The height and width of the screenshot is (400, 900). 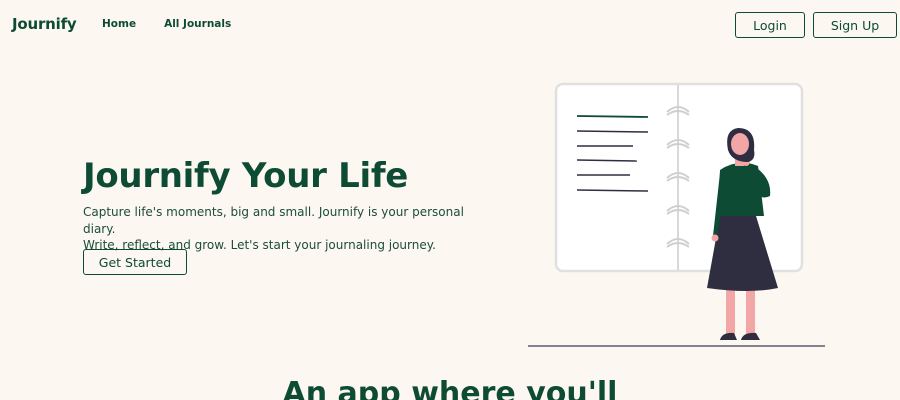 What do you see at coordinates (44, 24) in the screenshot?
I see `brand-logo: Journify` at bounding box center [44, 24].